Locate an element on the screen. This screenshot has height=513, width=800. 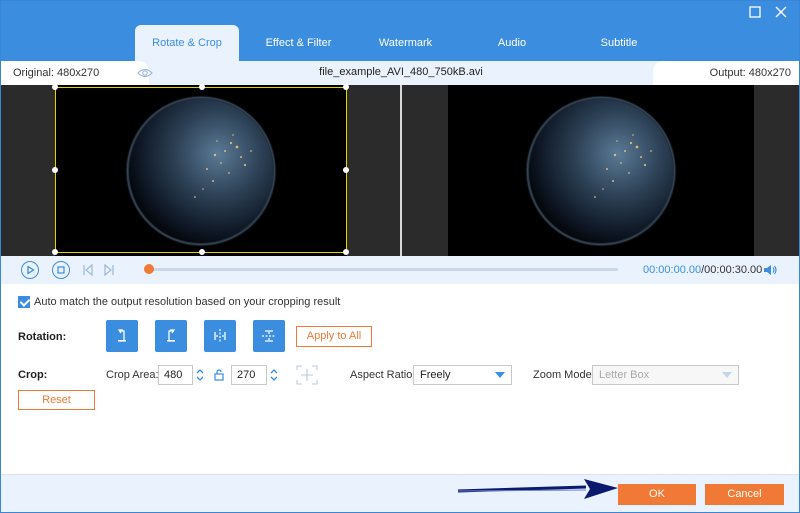
file-name: file_example_AVI_480_750kB.avi is located at coordinates (401, 72).